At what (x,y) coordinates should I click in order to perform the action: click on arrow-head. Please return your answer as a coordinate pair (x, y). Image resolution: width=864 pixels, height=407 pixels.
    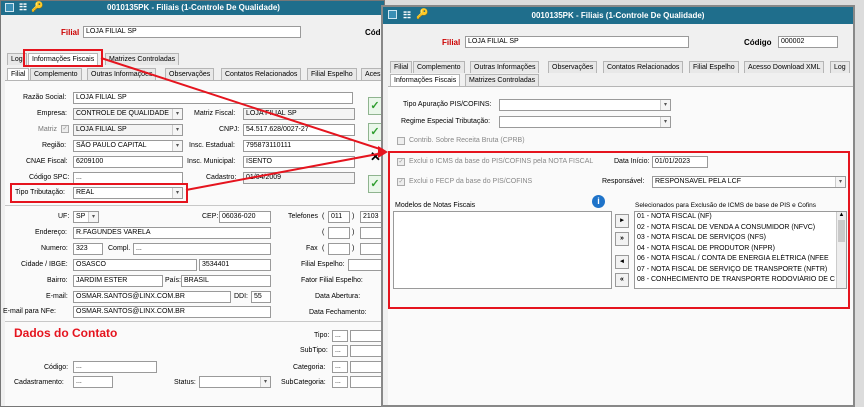
    Looking at the image, I should click on (383, 152).